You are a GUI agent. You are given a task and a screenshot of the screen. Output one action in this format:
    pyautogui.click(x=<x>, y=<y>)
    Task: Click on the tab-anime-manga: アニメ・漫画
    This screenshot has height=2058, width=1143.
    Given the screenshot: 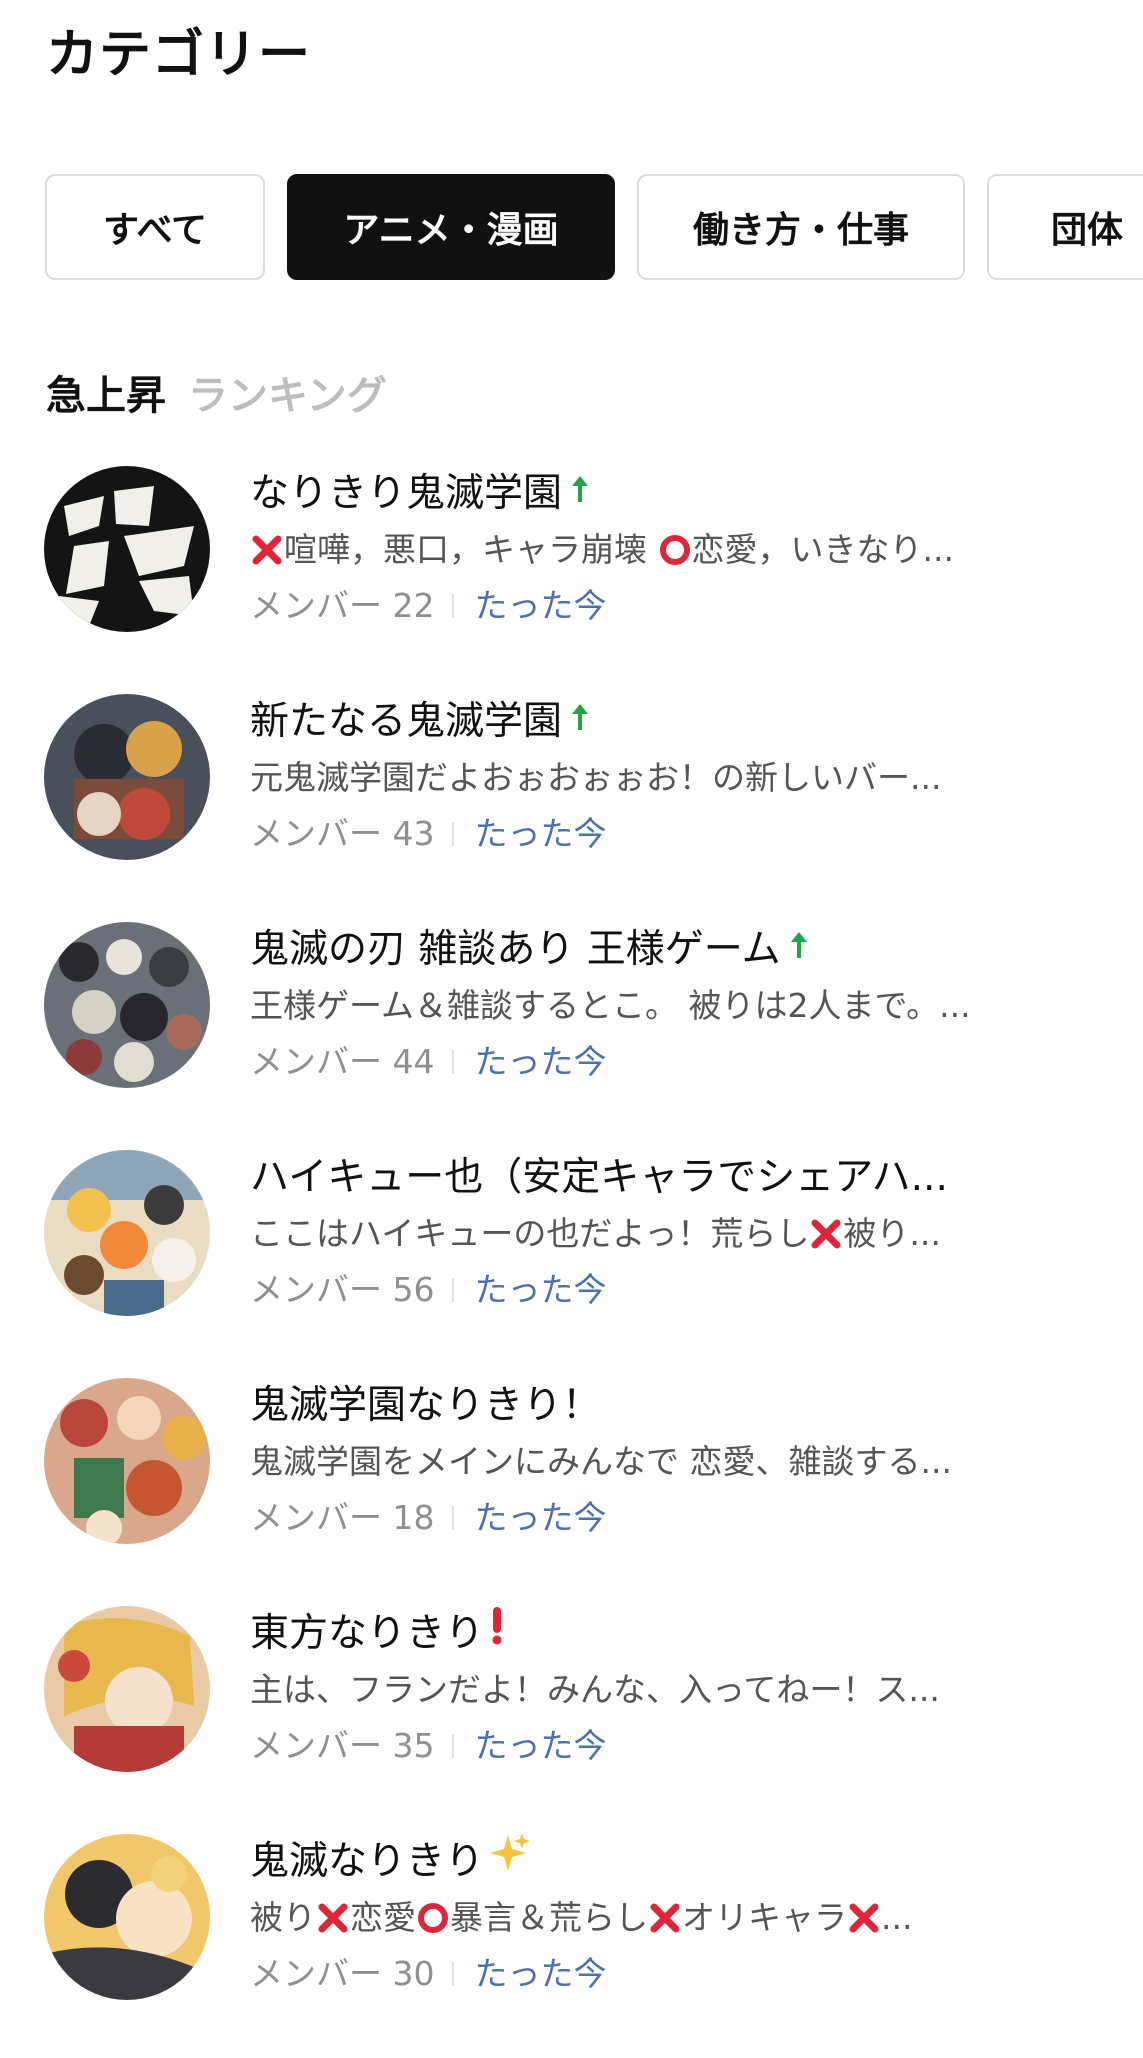 What is the action you would take?
    pyautogui.click(x=451, y=227)
    